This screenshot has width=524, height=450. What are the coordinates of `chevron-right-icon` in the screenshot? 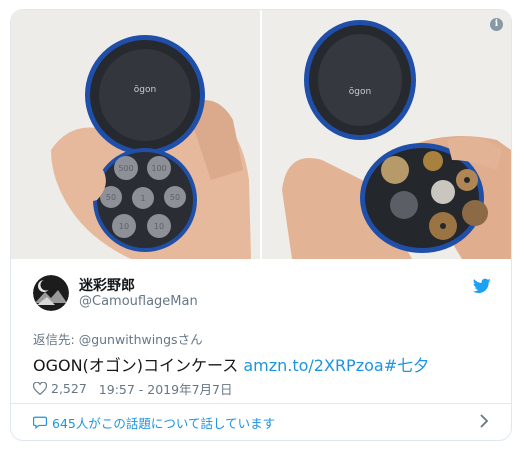 It's located at (484, 420).